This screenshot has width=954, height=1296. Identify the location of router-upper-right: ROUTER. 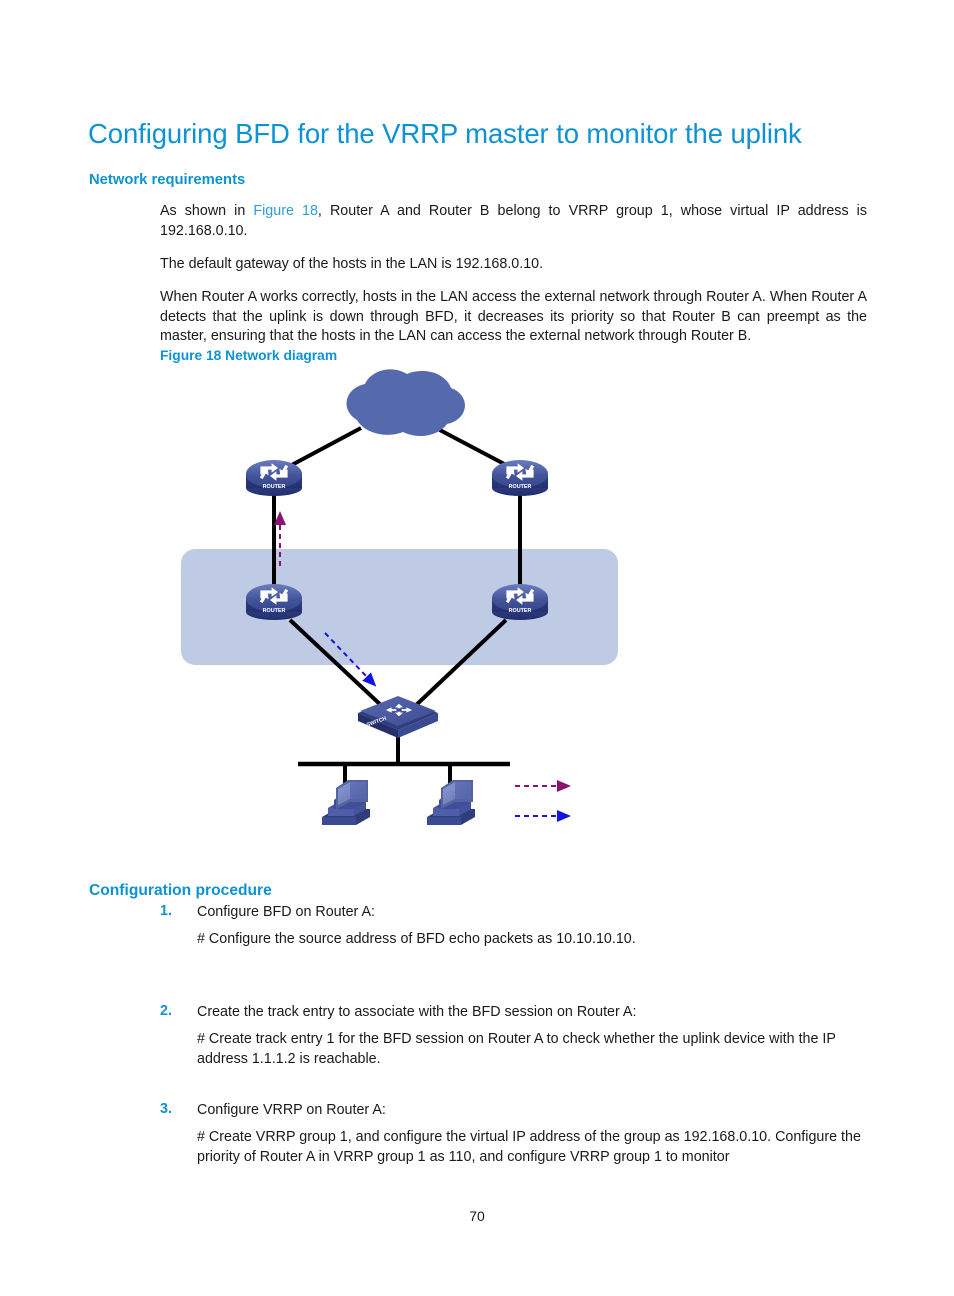
(520, 478).